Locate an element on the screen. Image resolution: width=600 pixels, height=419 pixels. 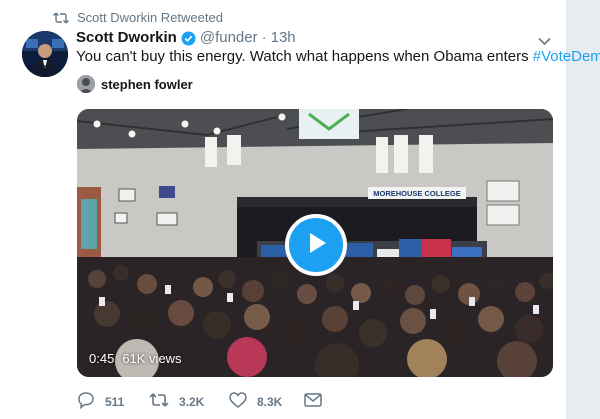
like-count: 8.3K is located at coordinates (270, 401).